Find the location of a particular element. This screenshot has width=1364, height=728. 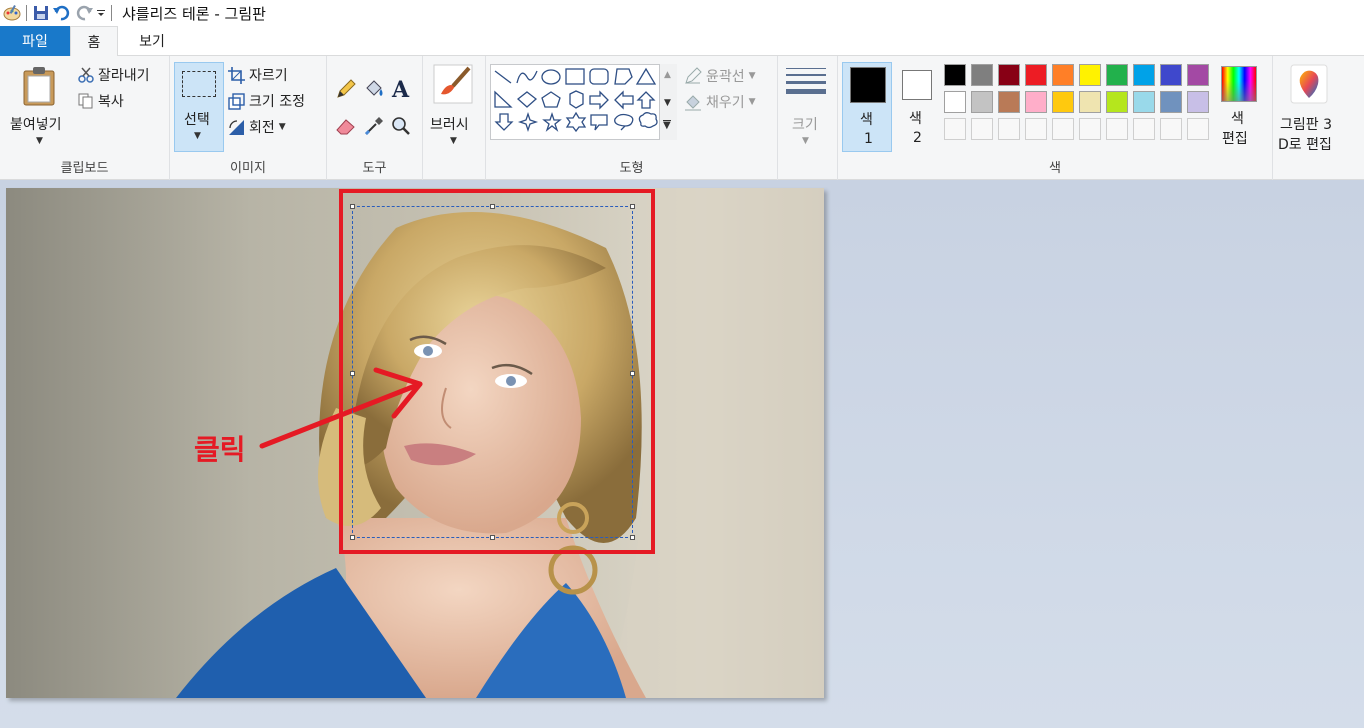

scroll-down-icon: ▼ is located at coordinates (667, 103).